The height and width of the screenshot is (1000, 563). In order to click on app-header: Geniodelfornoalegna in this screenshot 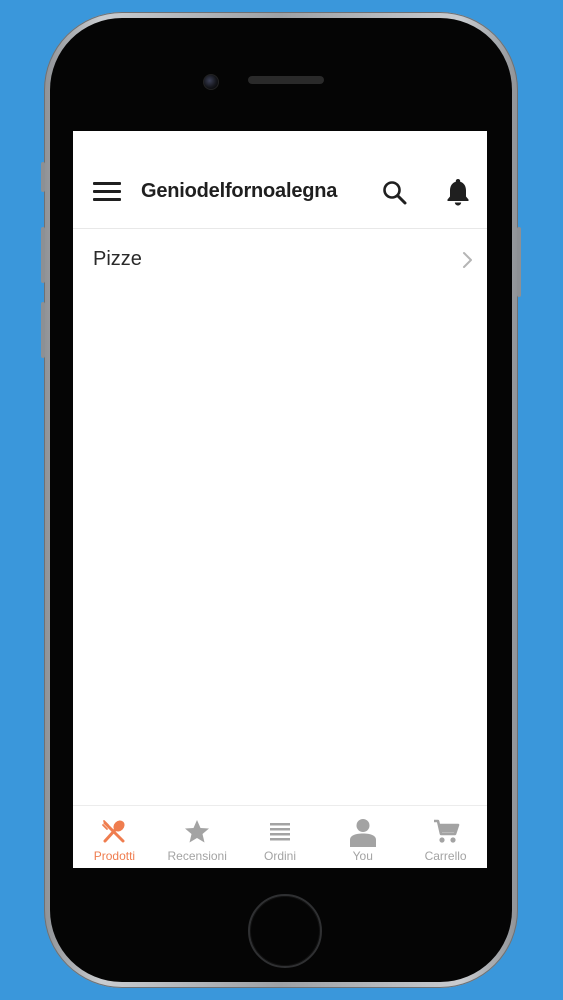, I will do `click(280, 180)`.